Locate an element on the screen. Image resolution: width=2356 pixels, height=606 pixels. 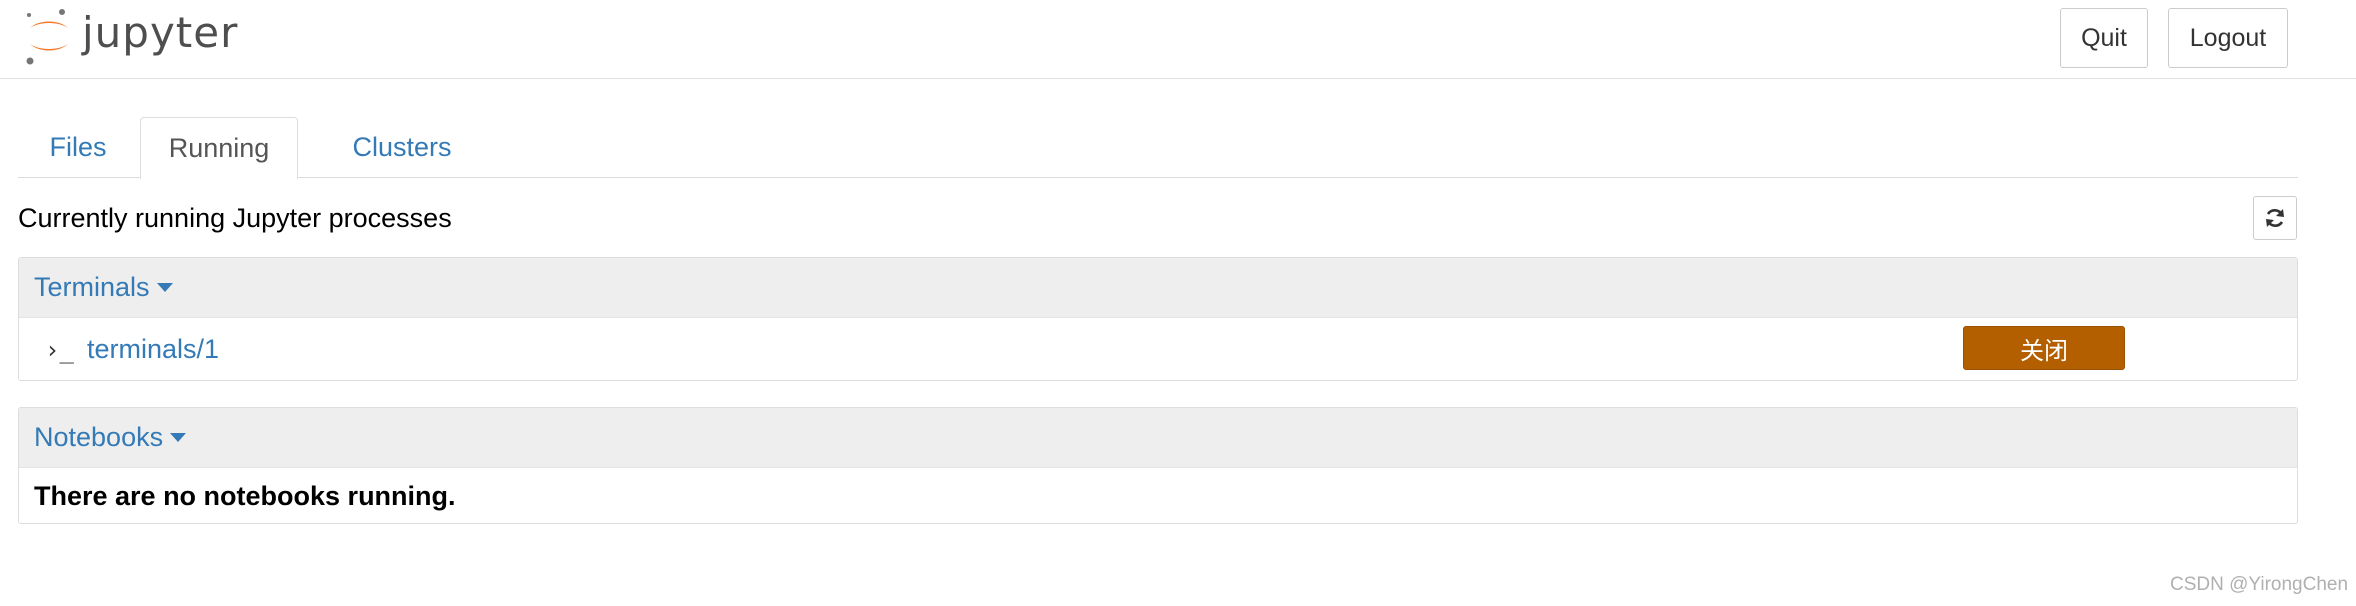
tab-bar: Files Running Clusters is located at coordinates (1158, 148).